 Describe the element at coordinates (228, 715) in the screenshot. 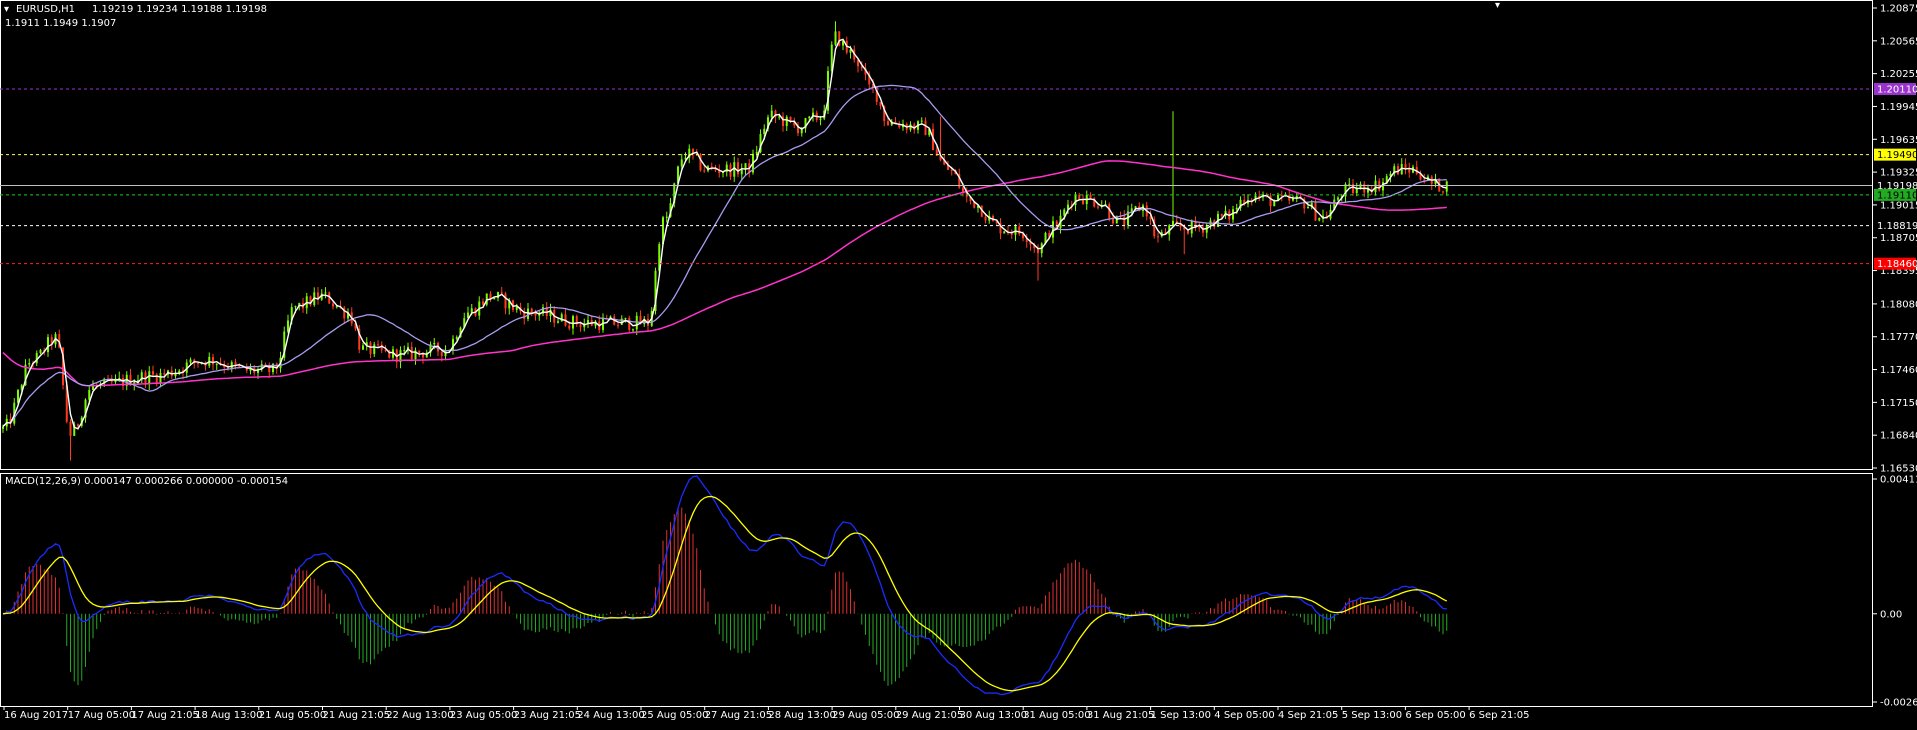

I see `time-axis-label: 18 Aug 13:00` at that location.